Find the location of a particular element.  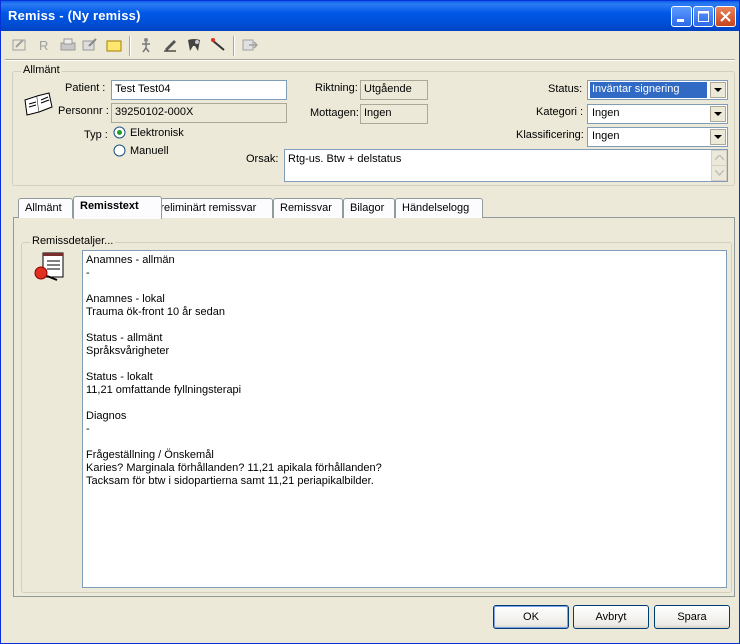

write-button is located at coordinates (170, 45).